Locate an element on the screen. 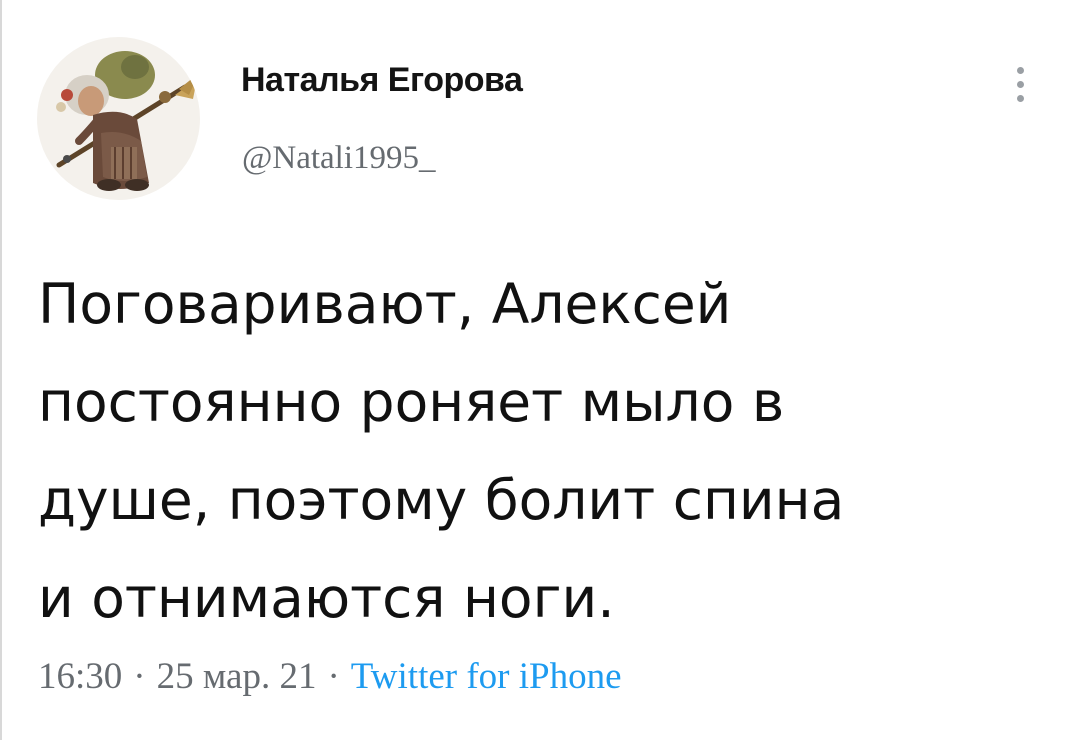 This screenshot has height=740, width=1080. tweet-metadata: 16:30 · 25 мар. 21 · Twitter for iPhone is located at coordinates (330, 676).